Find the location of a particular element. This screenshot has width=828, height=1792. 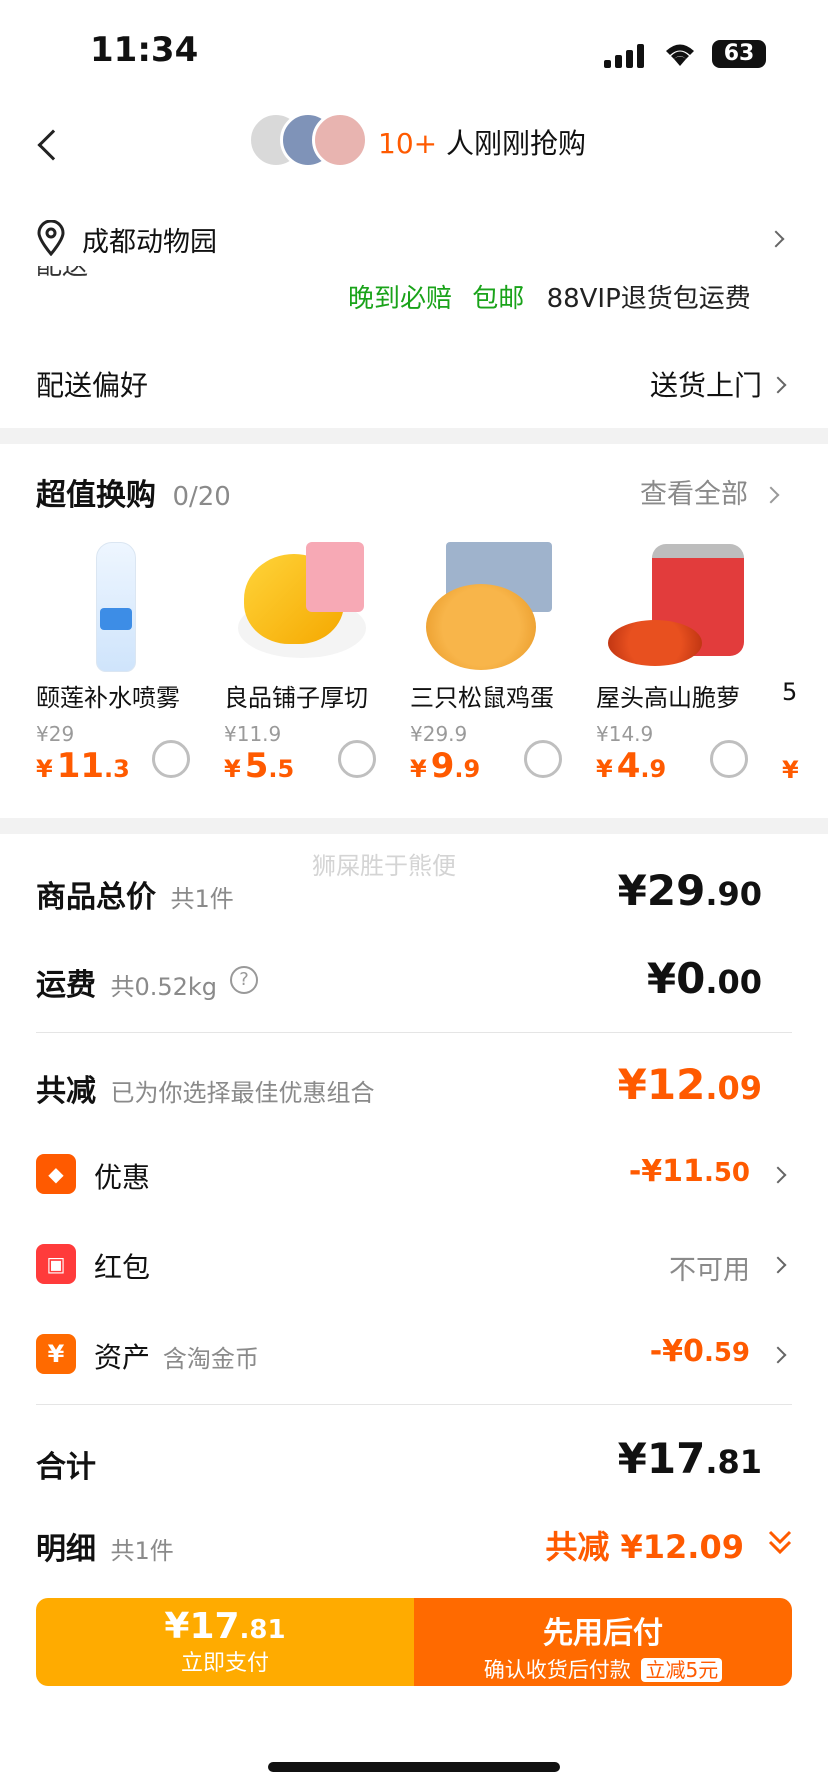

discount-label: 优惠 is located at coordinates (122, 1177).